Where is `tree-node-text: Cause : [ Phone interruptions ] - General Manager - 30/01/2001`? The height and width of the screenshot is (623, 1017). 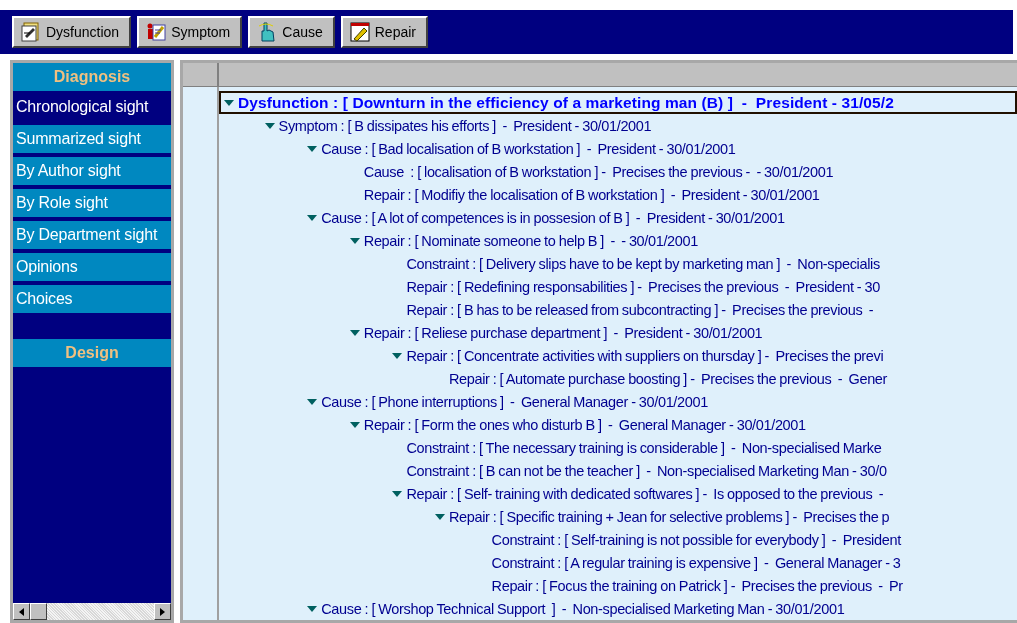 tree-node-text: Cause : [ Phone interruptions ] - General Manager - 30/01/2001 is located at coordinates (514, 401).